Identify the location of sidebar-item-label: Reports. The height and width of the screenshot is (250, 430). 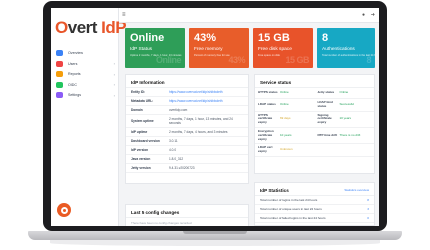
(74, 74).